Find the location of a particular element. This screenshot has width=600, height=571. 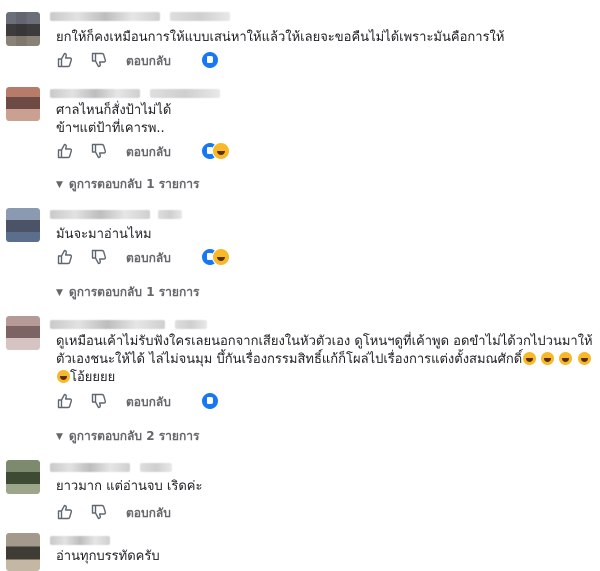

view-replies-label: ดูการตอบกลับ 2 รายการ is located at coordinates (134, 436).